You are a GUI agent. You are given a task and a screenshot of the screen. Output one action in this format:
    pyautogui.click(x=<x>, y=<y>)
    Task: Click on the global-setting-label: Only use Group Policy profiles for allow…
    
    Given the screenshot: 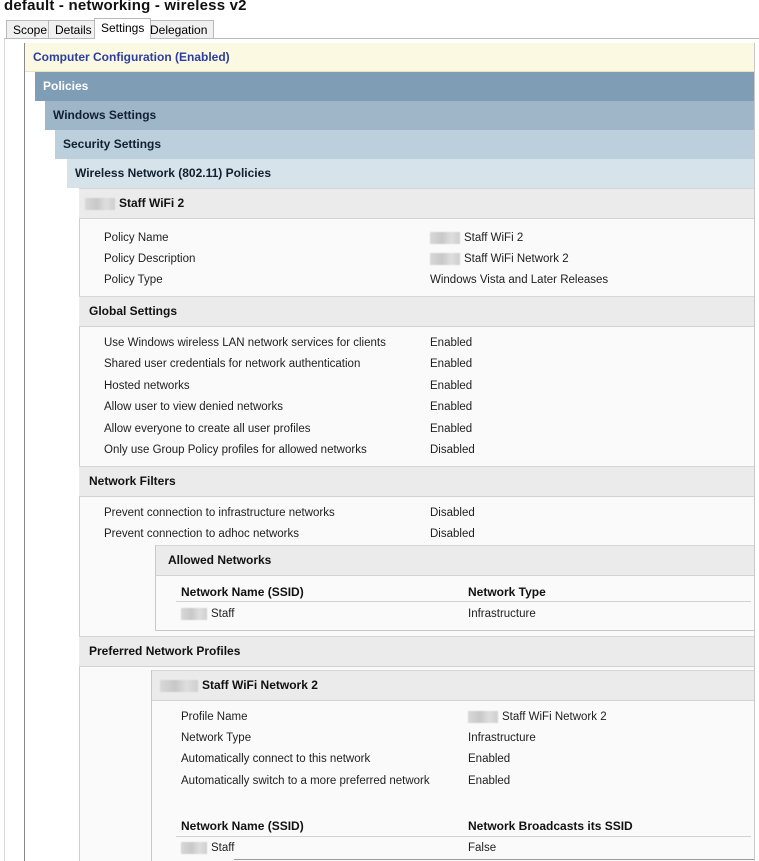 What is the action you would take?
    pyautogui.click(x=235, y=450)
    